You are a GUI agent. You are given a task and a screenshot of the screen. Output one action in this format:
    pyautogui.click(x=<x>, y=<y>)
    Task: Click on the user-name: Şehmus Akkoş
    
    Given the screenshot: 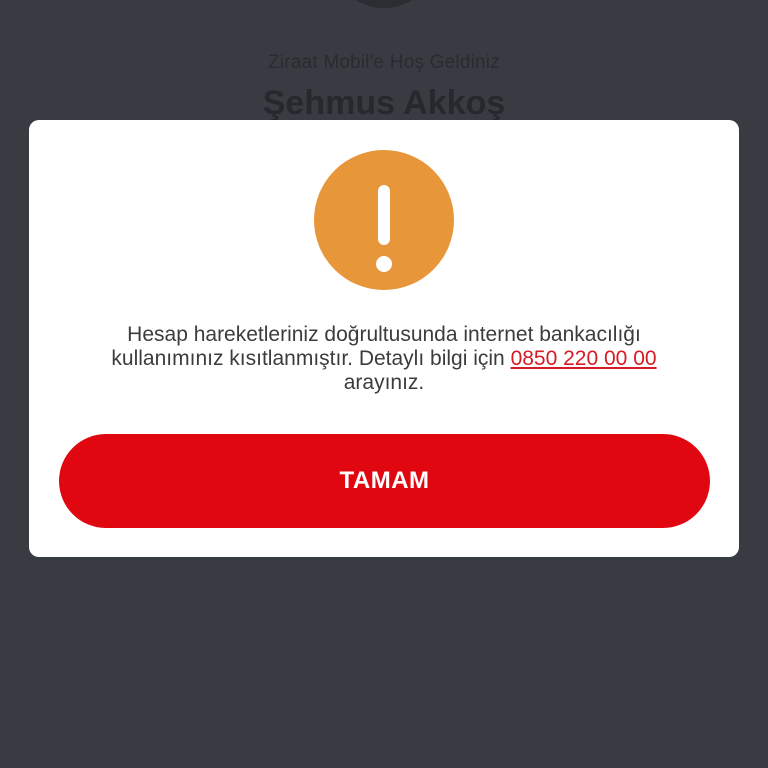 What is the action you would take?
    pyautogui.click(x=384, y=103)
    